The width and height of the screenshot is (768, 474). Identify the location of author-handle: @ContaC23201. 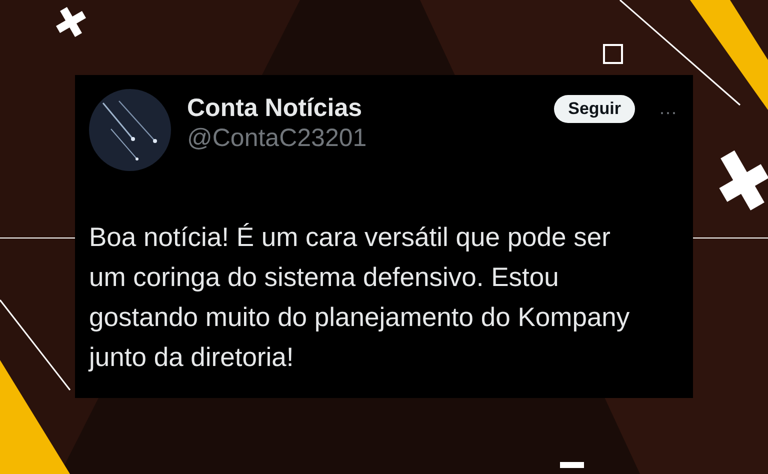
(277, 137).